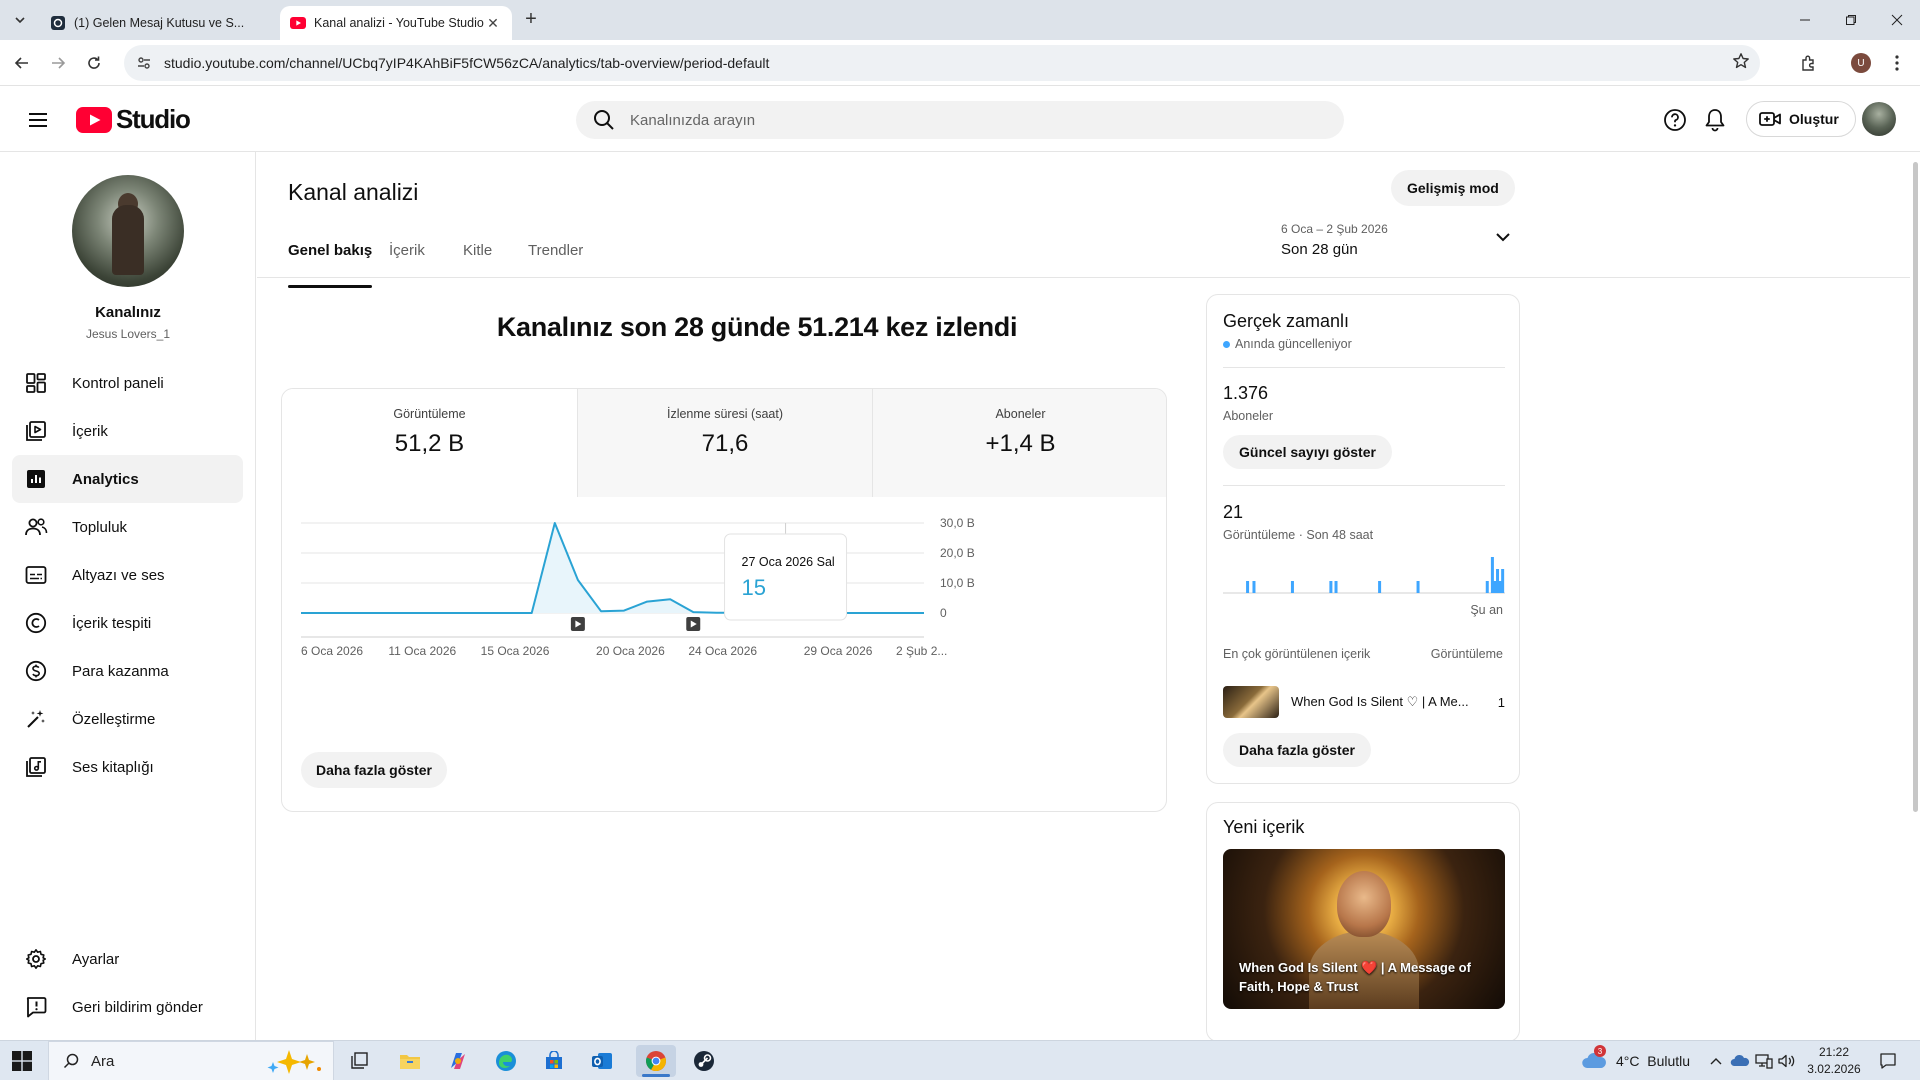  I want to click on sidebar-item-dashboard: Kontrol paneli, so click(127, 383).